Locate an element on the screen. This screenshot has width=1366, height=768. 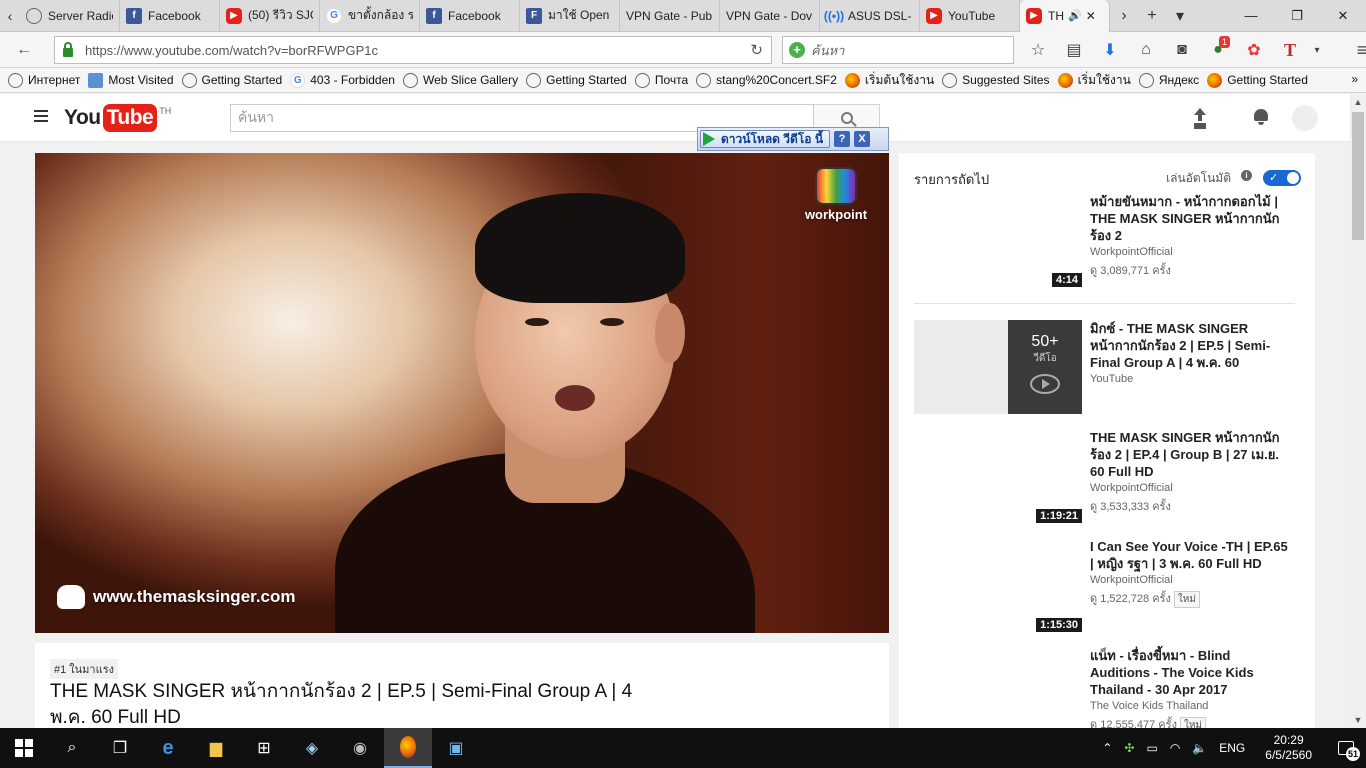
edge-icon: e is located at coordinates (168, 748).